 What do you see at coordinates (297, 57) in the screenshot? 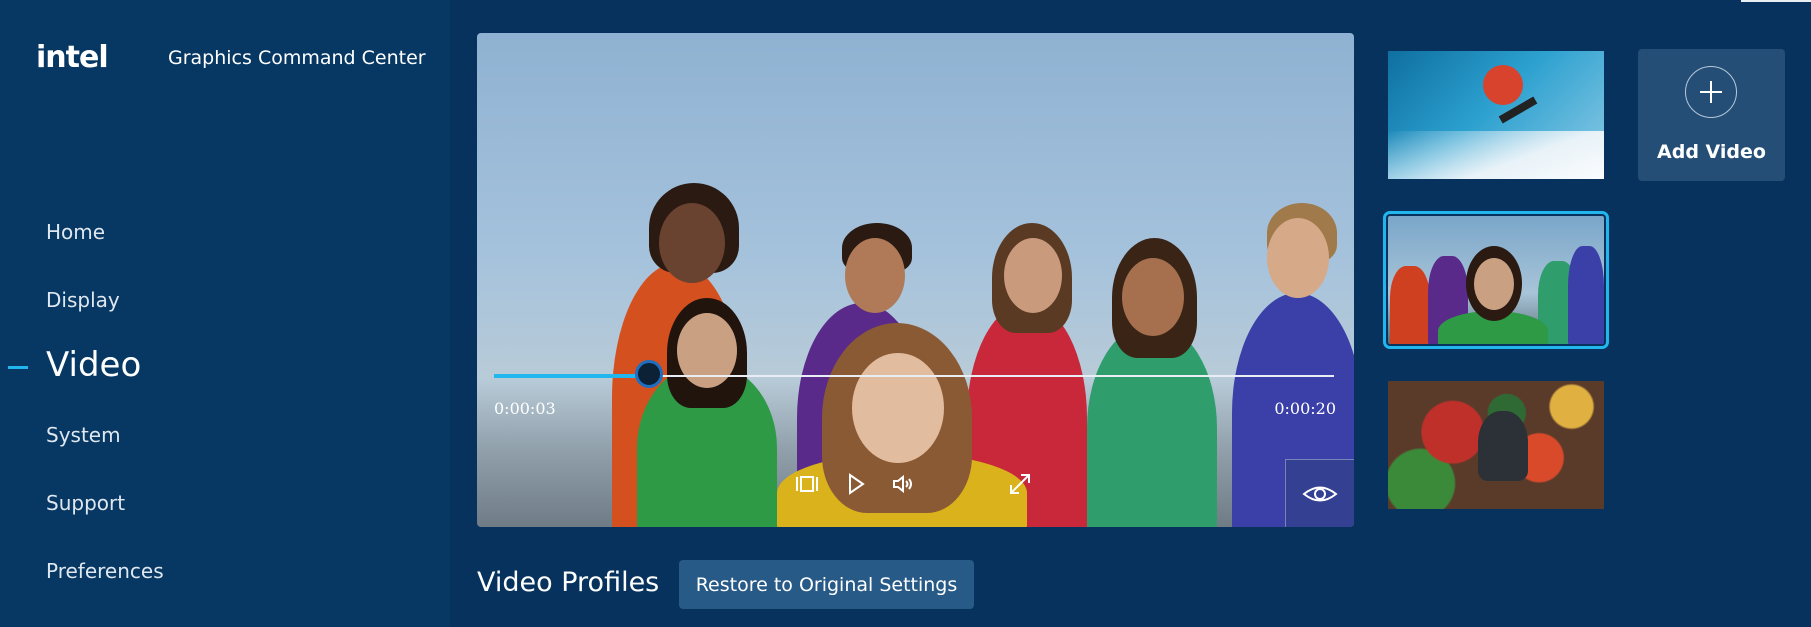
I see `app-title: Graphics Command Center` at bounding box center [297, 57].